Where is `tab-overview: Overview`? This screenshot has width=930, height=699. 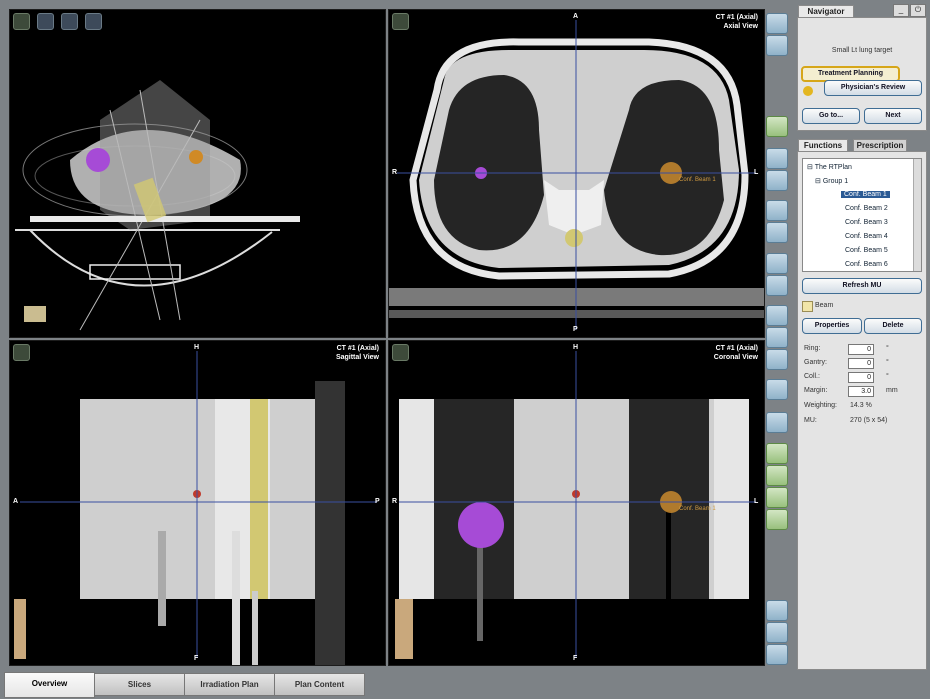
tab-overview: Overview is located at coordinates (49, 685).